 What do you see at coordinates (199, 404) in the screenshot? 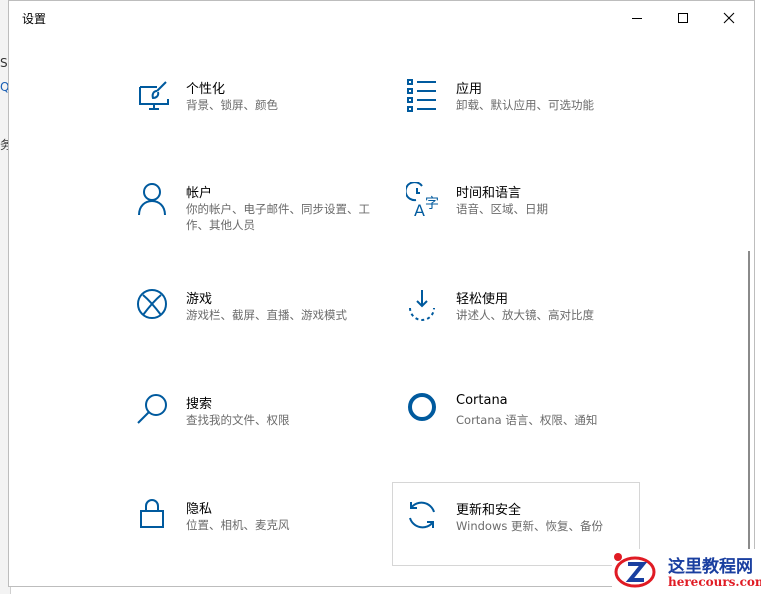
I see `tile-label: 搜索` at bounding box center [199, 404].